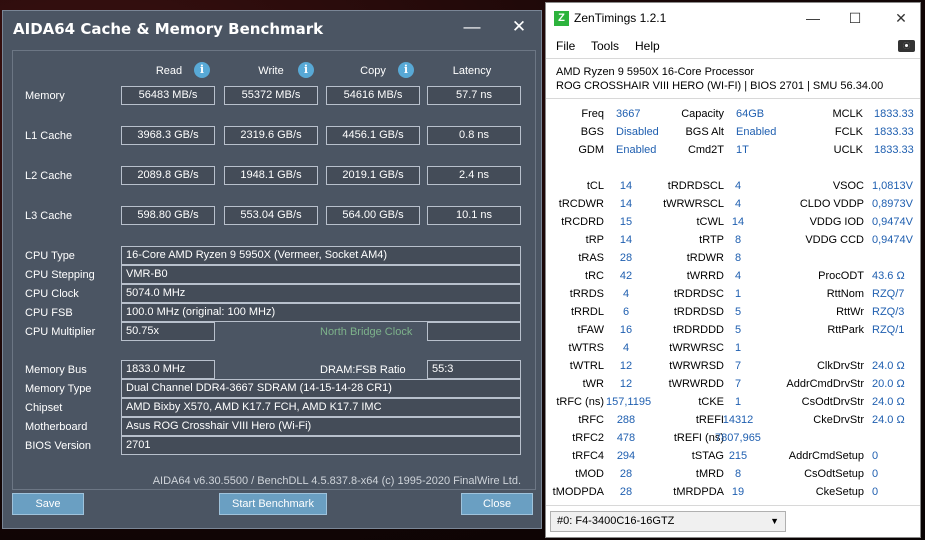  Describe the element at coordinates (56, 370) in the screenshot. I see `memory-bus-label: Memory Bus` at that location.